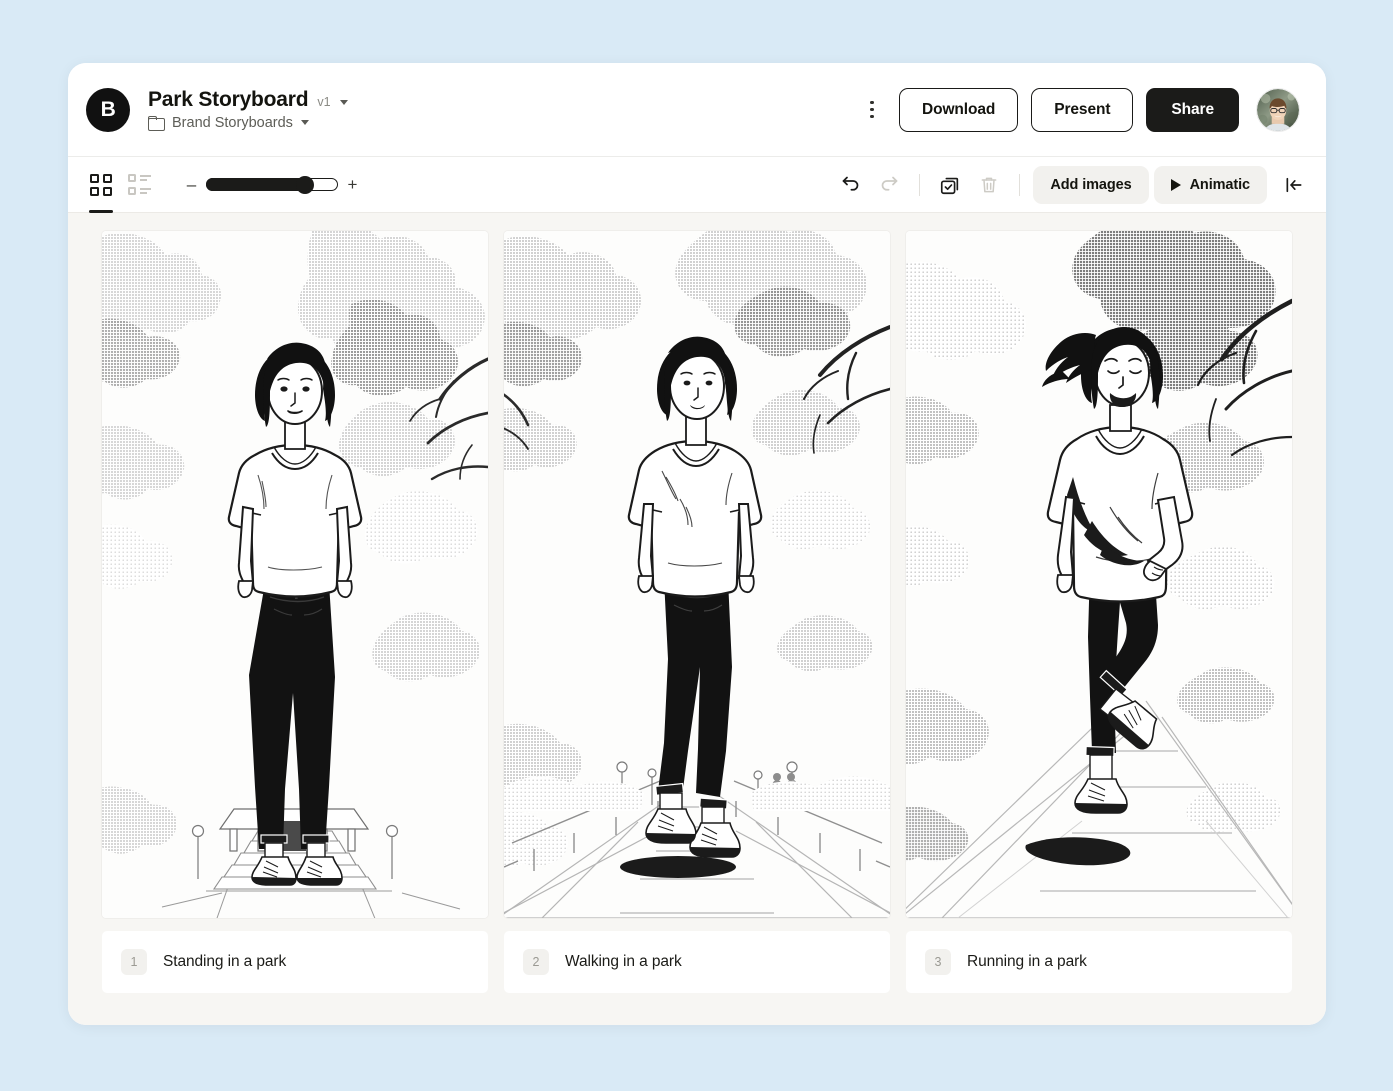 This screenshot has width=1393, height=1091. What do you see at coordinates (343, 102) in the screenshot?
I see `version-chevron-down-icon` at bounding box center [343, 102].